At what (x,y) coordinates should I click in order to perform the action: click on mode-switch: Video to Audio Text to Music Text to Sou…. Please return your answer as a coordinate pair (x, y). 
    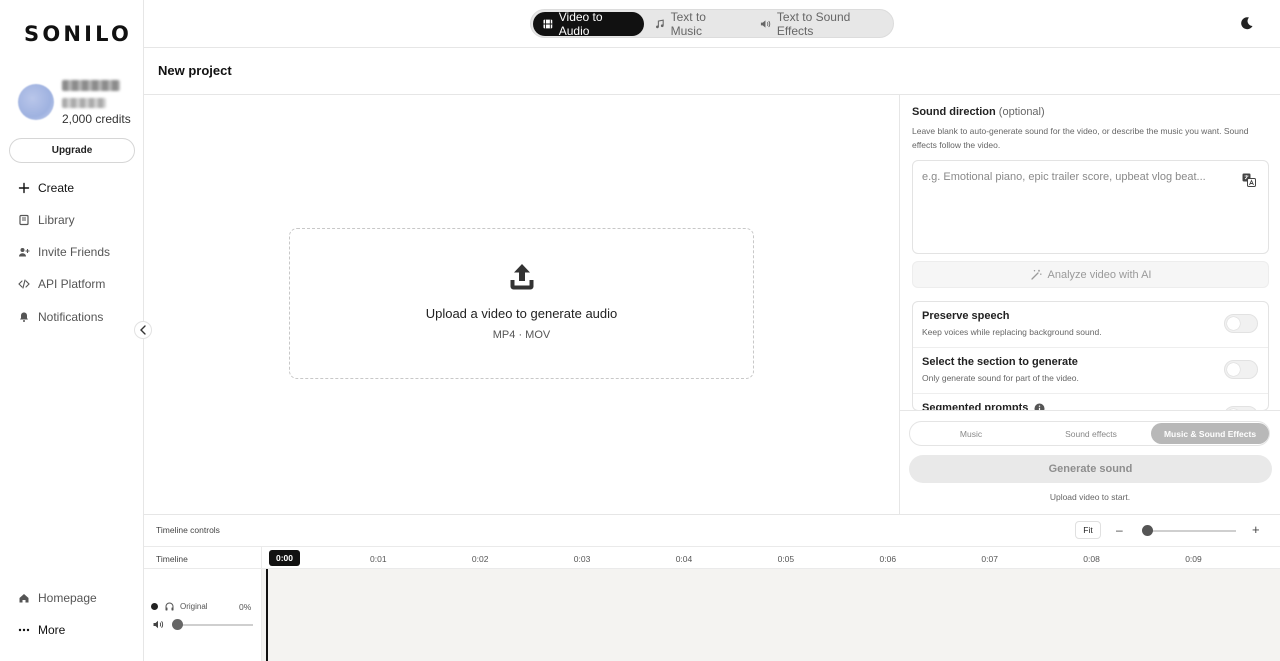
    Looking at the image, I should click on (712, 23).